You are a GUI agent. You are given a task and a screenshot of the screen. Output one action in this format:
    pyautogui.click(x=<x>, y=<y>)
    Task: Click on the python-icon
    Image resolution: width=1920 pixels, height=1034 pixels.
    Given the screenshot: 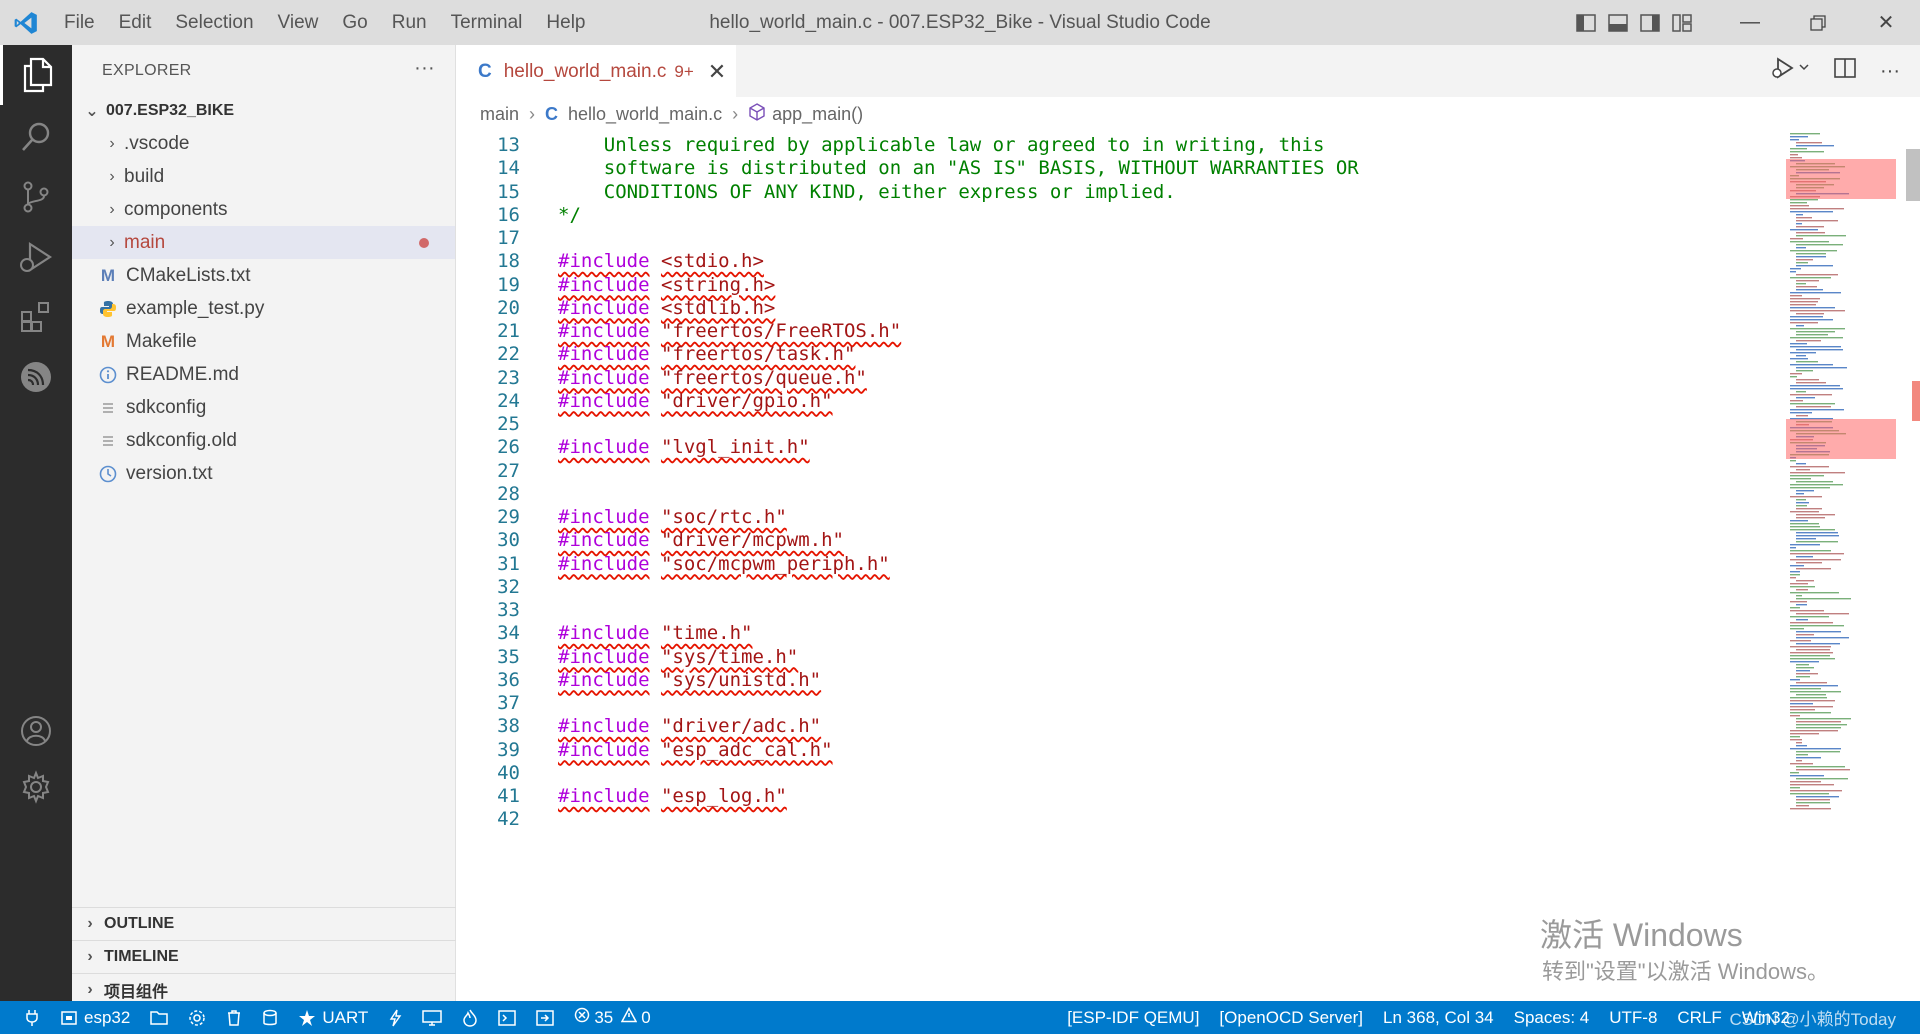 What is the action you would take?
    pyautogui.click(x=108, y=309)
    